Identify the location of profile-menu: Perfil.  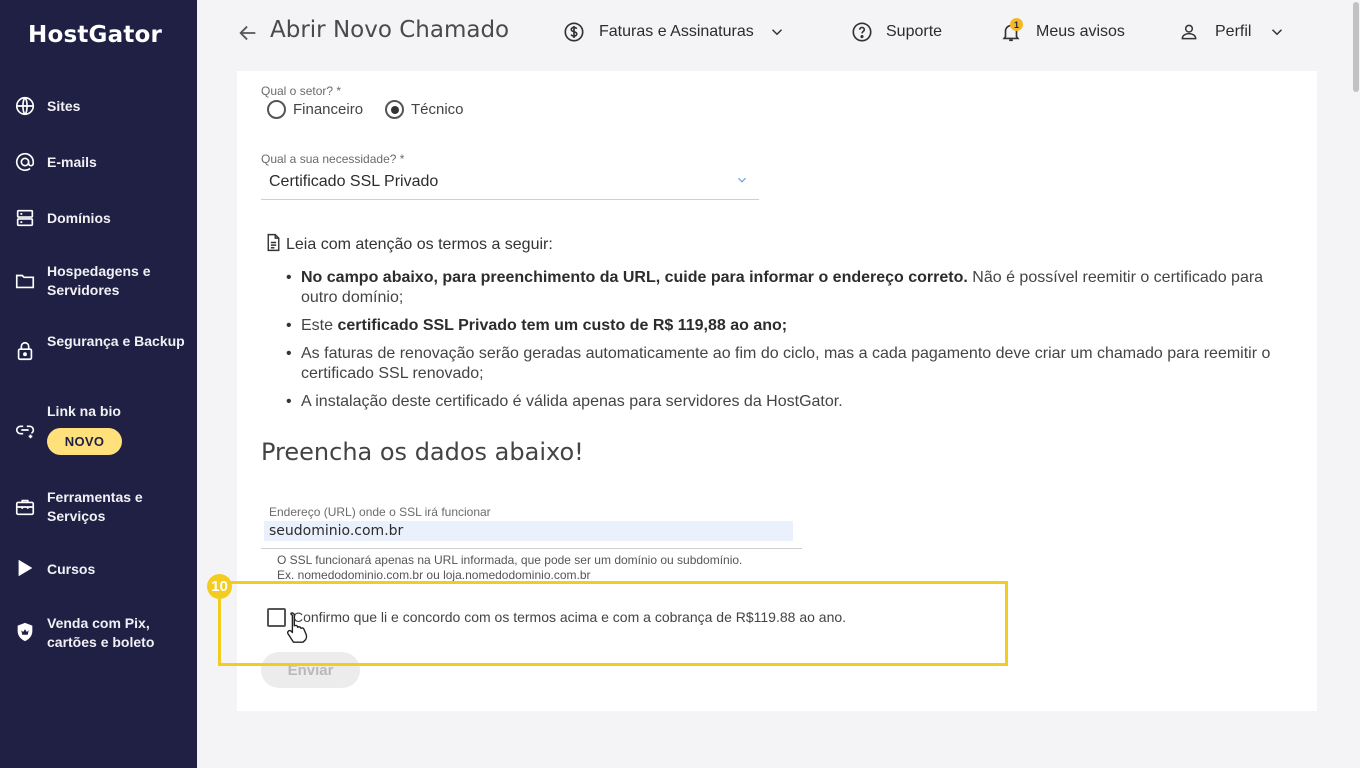
(1232, 32).